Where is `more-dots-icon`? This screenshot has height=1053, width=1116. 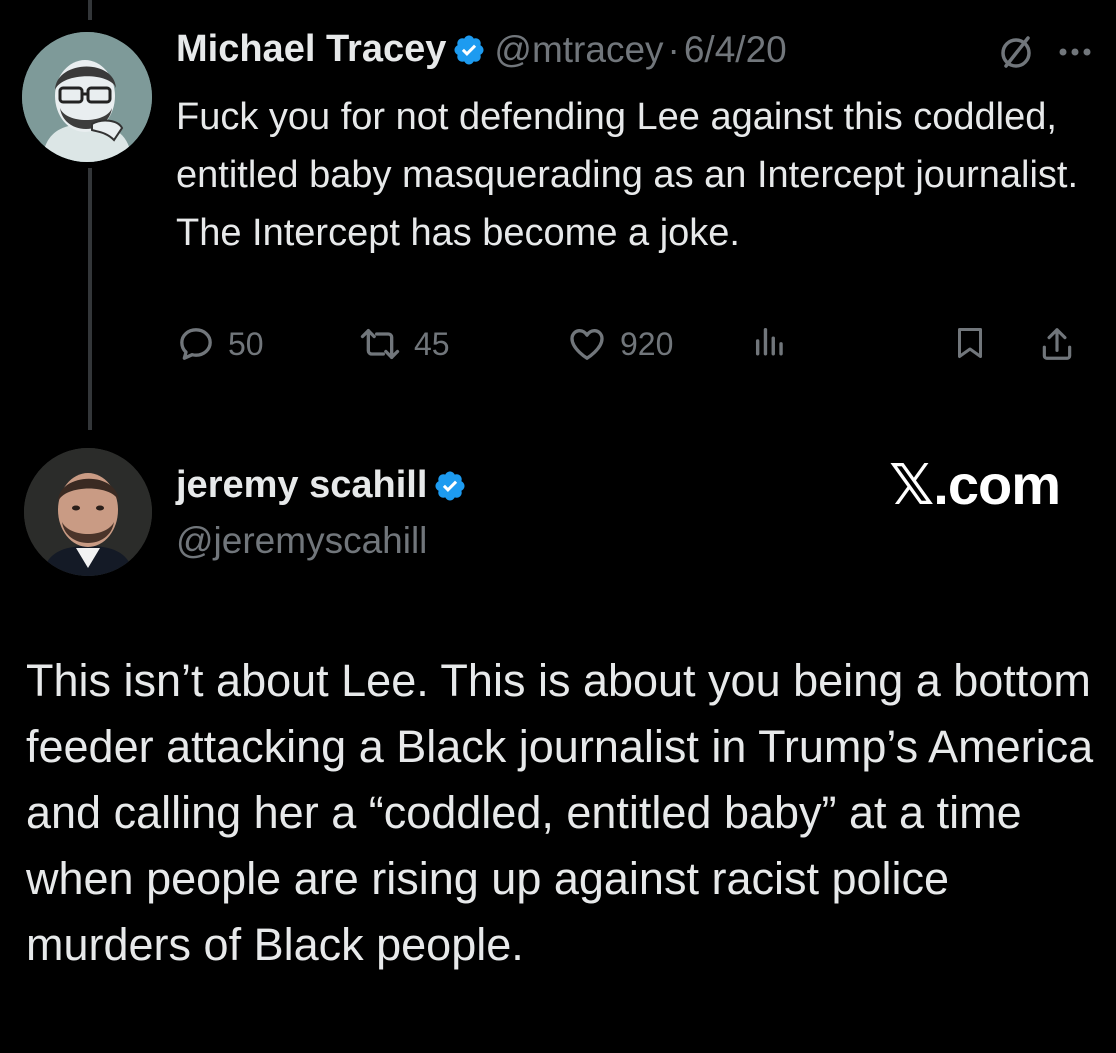
more-dots-icon is located at coordinates (1075, 52).